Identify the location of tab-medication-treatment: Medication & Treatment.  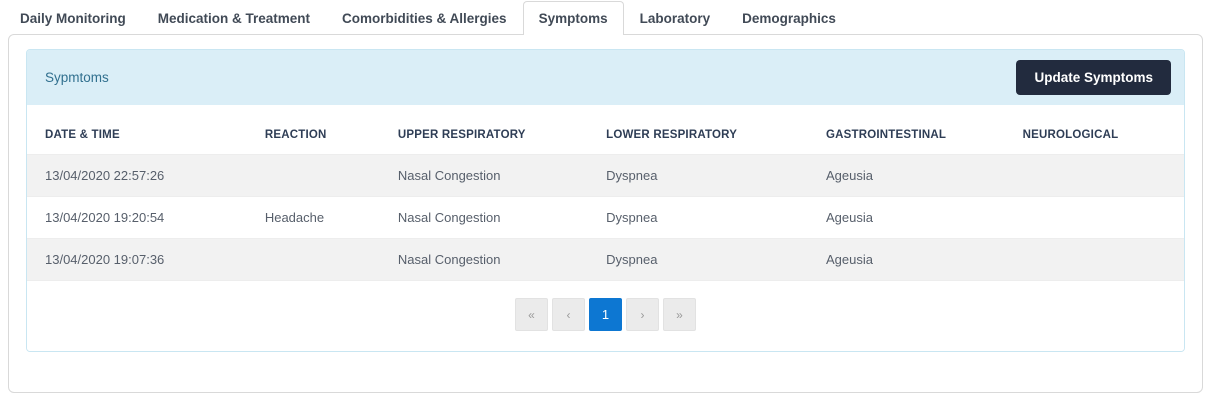
(234, 17).